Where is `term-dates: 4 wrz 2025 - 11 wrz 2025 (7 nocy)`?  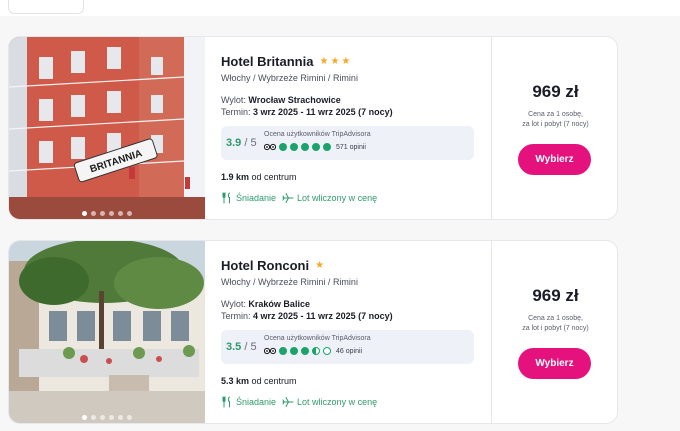 term-dates: 4 wrz 2025 - 11 wrz 2025 (7 nocy) is located at coordinates (323, 316).